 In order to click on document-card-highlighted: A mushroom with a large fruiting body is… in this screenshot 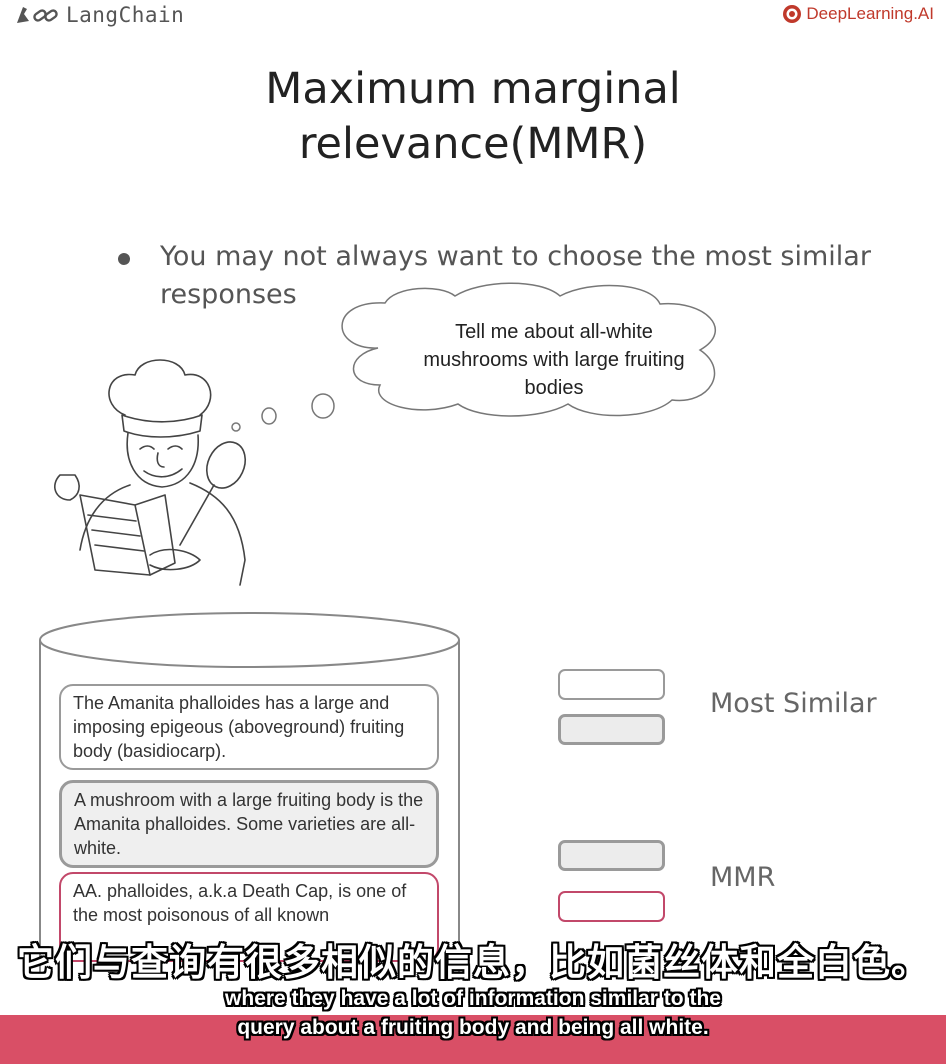, I will do `click(249, 824)`.